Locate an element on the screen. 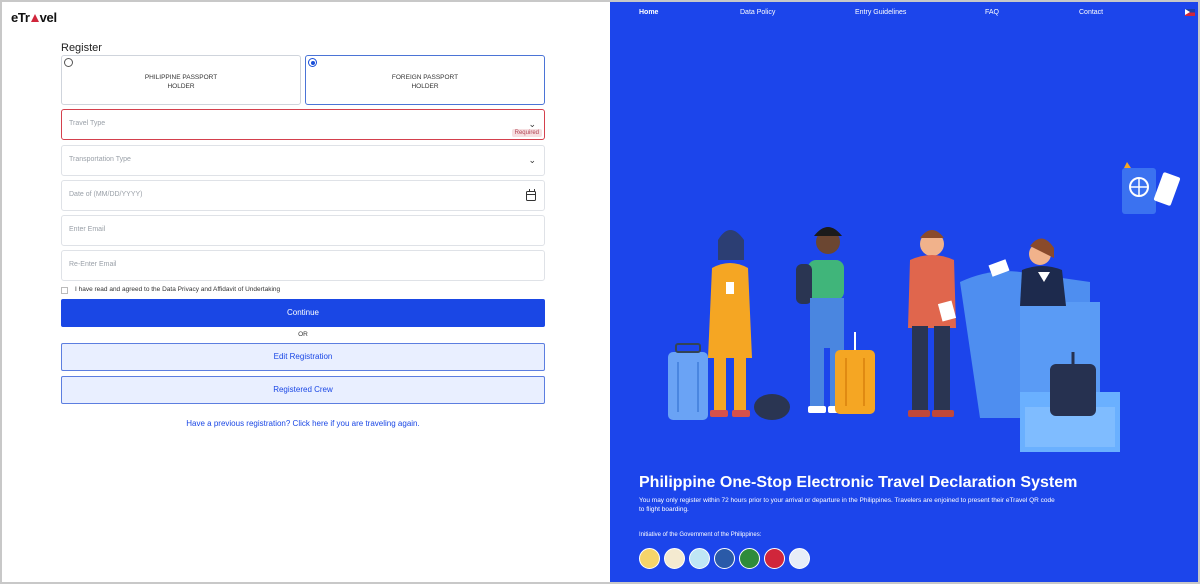  etravel-logo: eTr vel is located at coordinates (34, 17).